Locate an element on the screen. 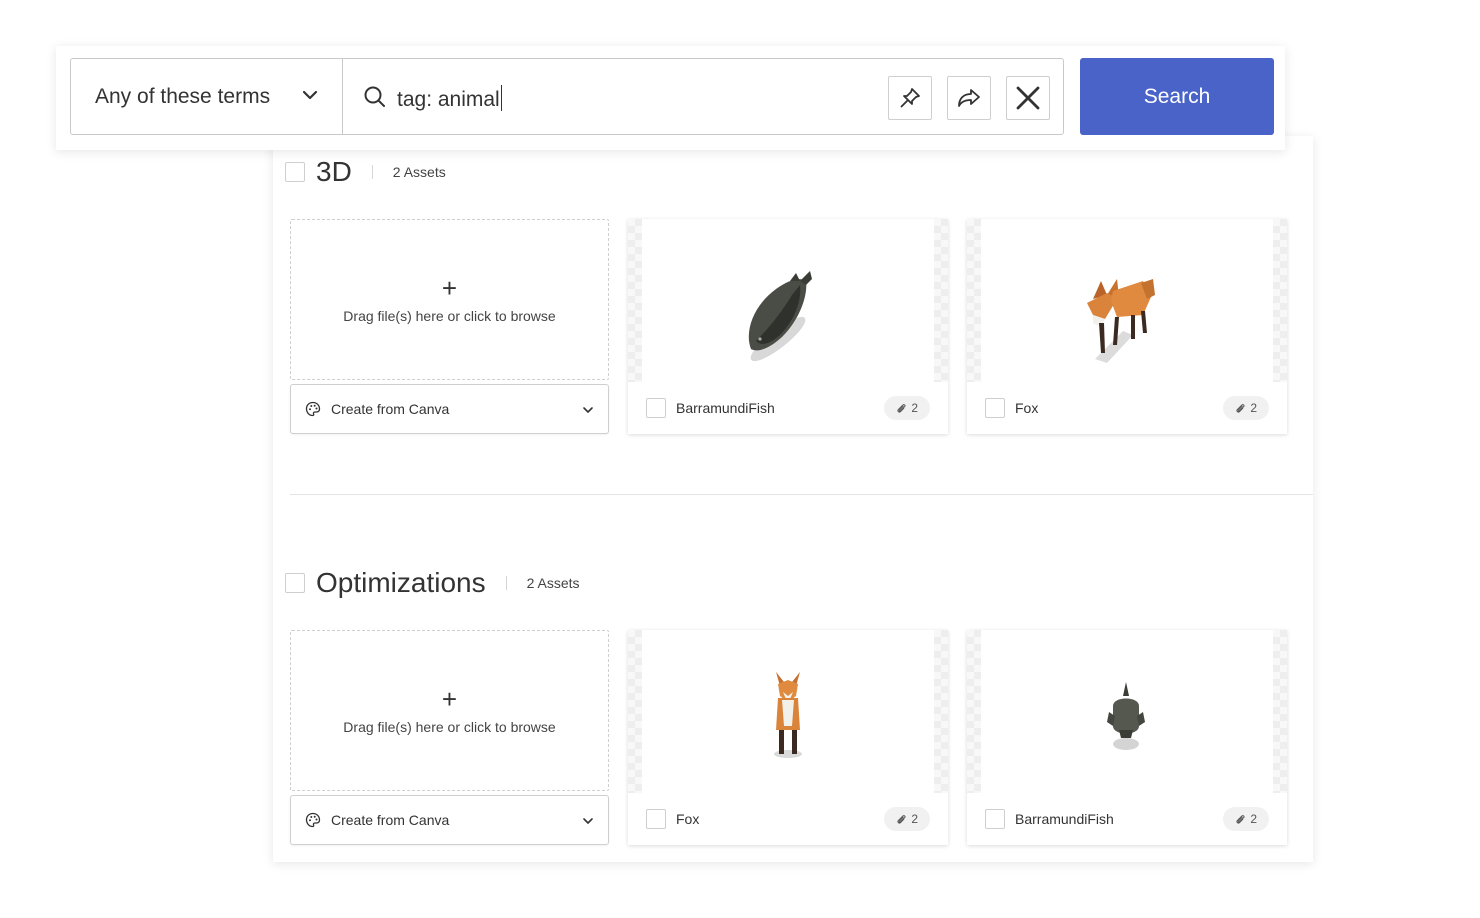  share-icon is located at coordinates (969, 98).